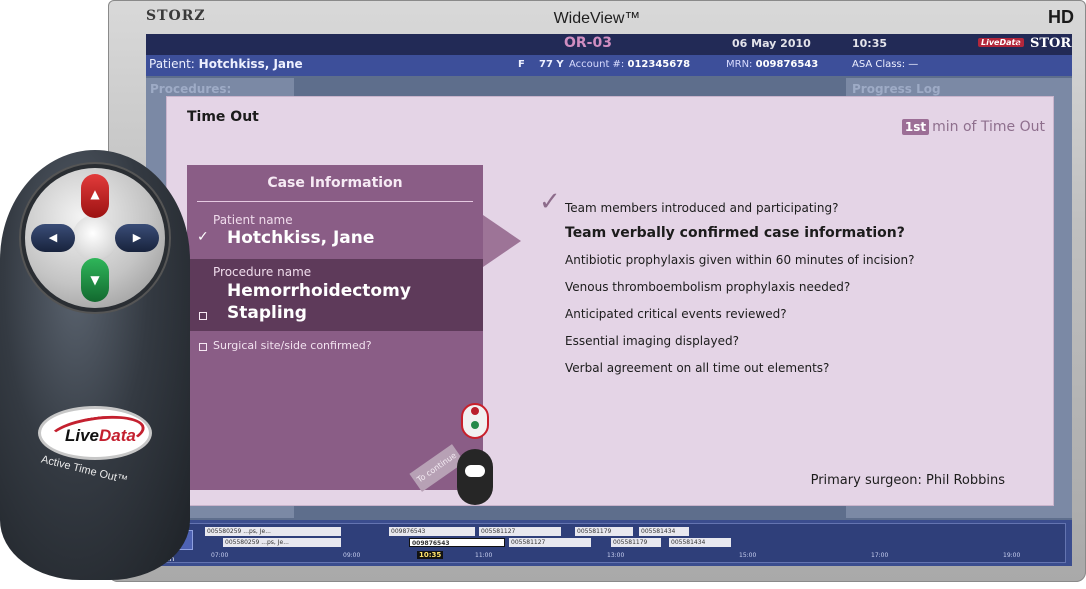 The height and width of the screenshot is (589, 1086). I want to click on checklist-item: Essential imaging displayed?, so click(652, 341).